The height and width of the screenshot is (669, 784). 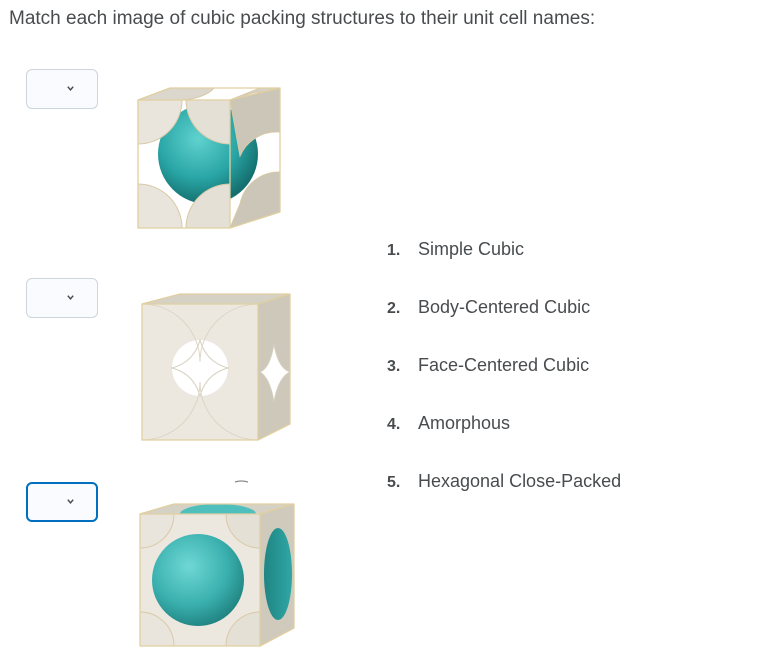 I want to click on option-amorphous: 4. Amorphous, so click(x=504, y=440).